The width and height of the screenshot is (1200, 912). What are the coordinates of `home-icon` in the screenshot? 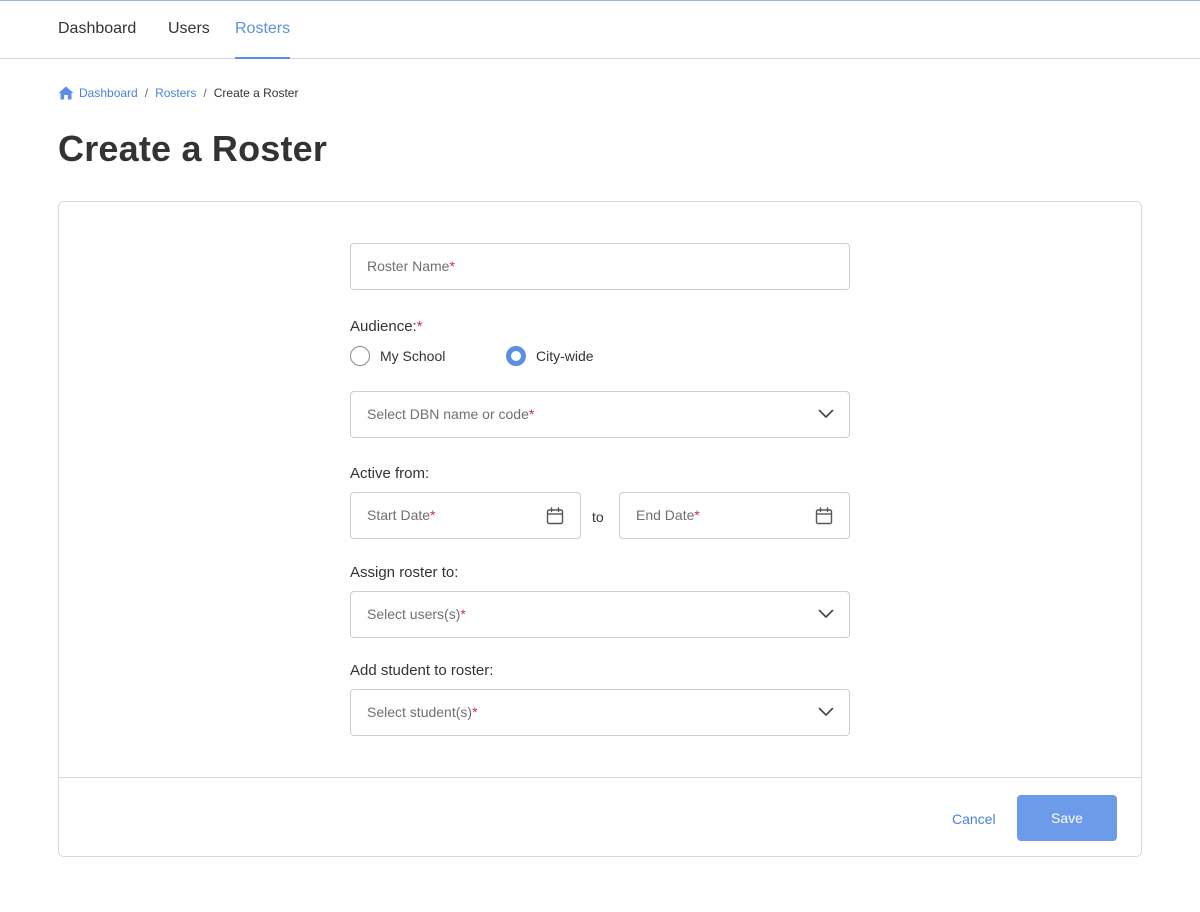 It's located at (66, 93).